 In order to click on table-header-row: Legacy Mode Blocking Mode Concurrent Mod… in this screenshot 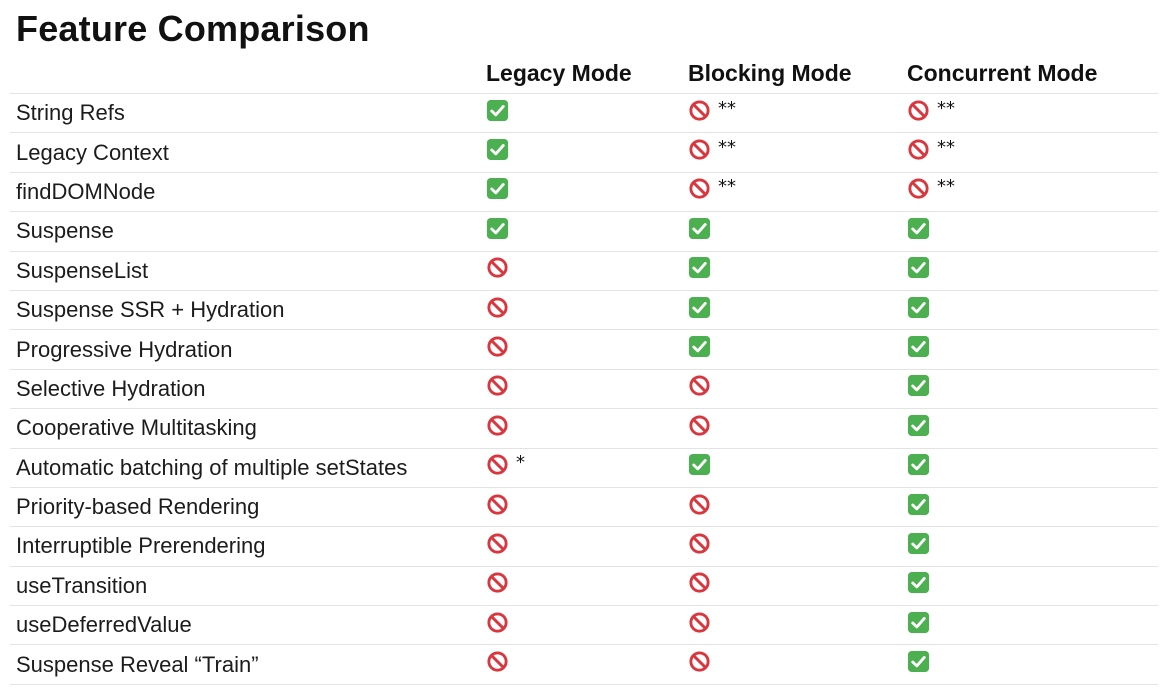, I will do `click(584, 74)`.